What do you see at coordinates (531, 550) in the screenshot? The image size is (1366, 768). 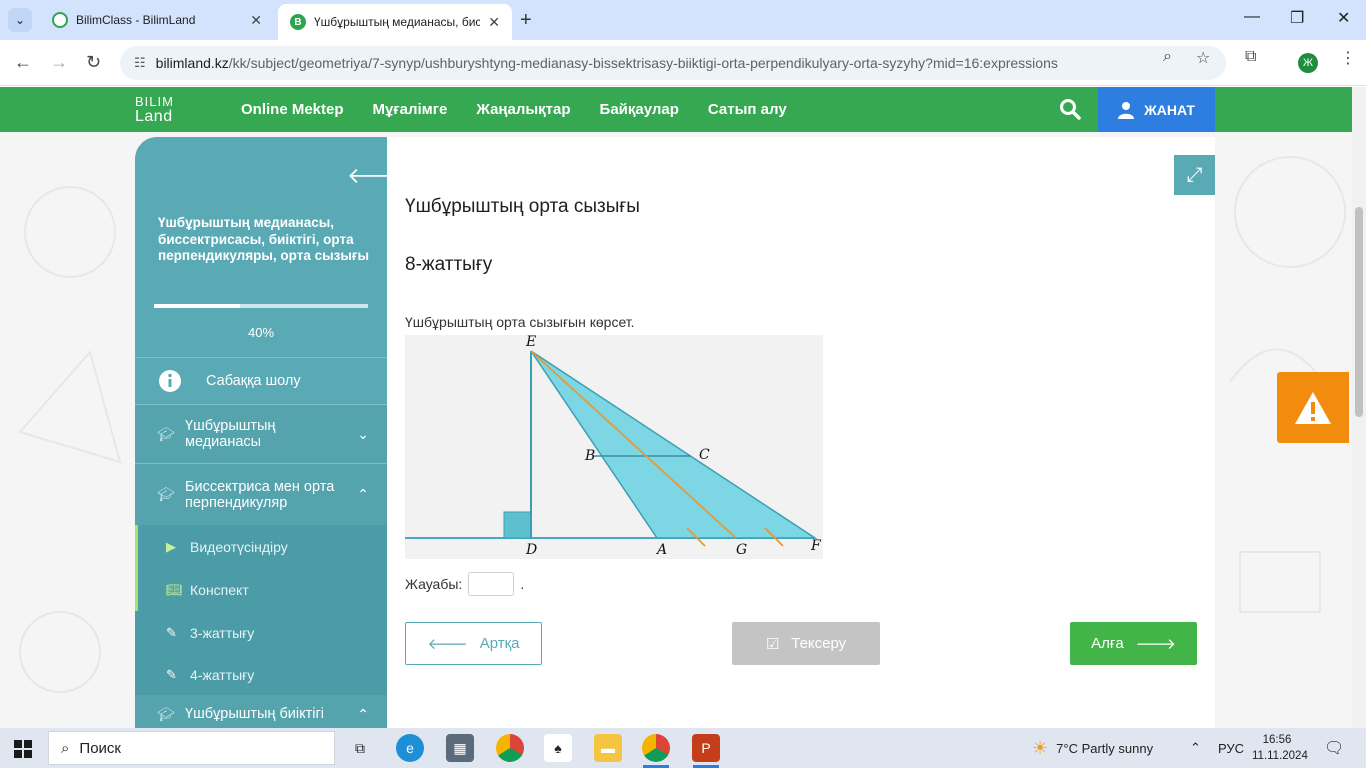 I see `label-d: D` at bounding box center [531, 550].